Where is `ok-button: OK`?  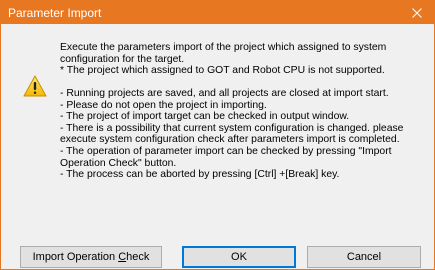 ok-button: OK is located at coordinates (239, 257).